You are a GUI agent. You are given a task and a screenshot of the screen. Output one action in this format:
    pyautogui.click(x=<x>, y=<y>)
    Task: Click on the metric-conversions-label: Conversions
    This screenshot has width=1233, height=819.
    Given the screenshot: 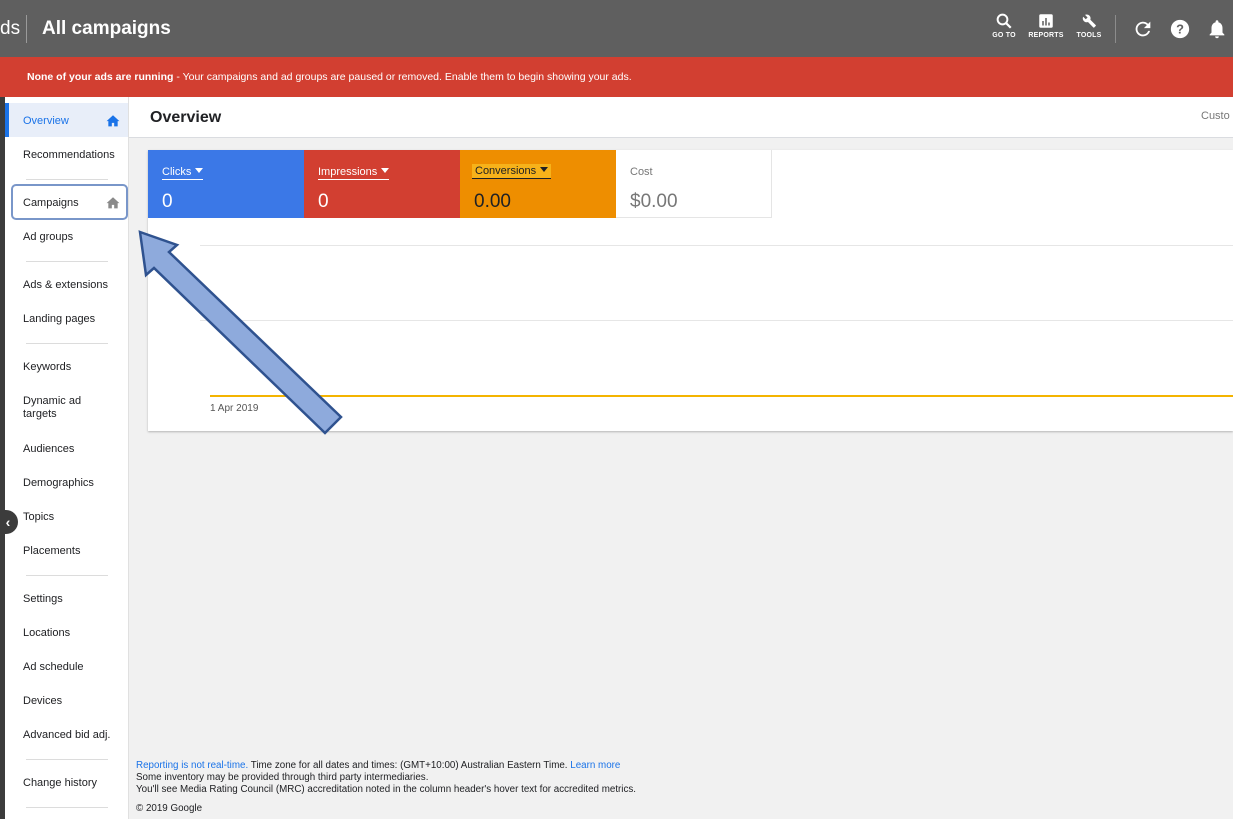 What is the action you would take?
    pyautogui.click(x=506, y=171)
    